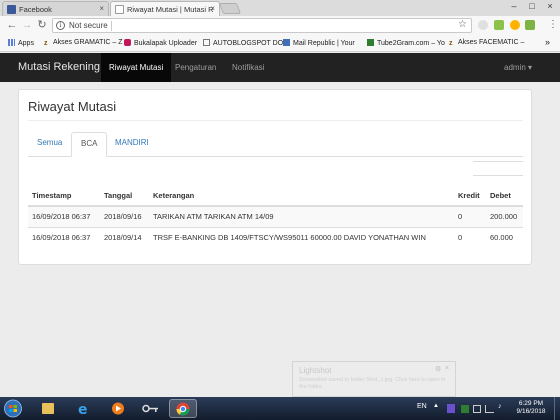 This screenshot has width=560, height=420. I want to click on bookmark-bukalapak: Bukalapak Uploader, so click(160, 43).